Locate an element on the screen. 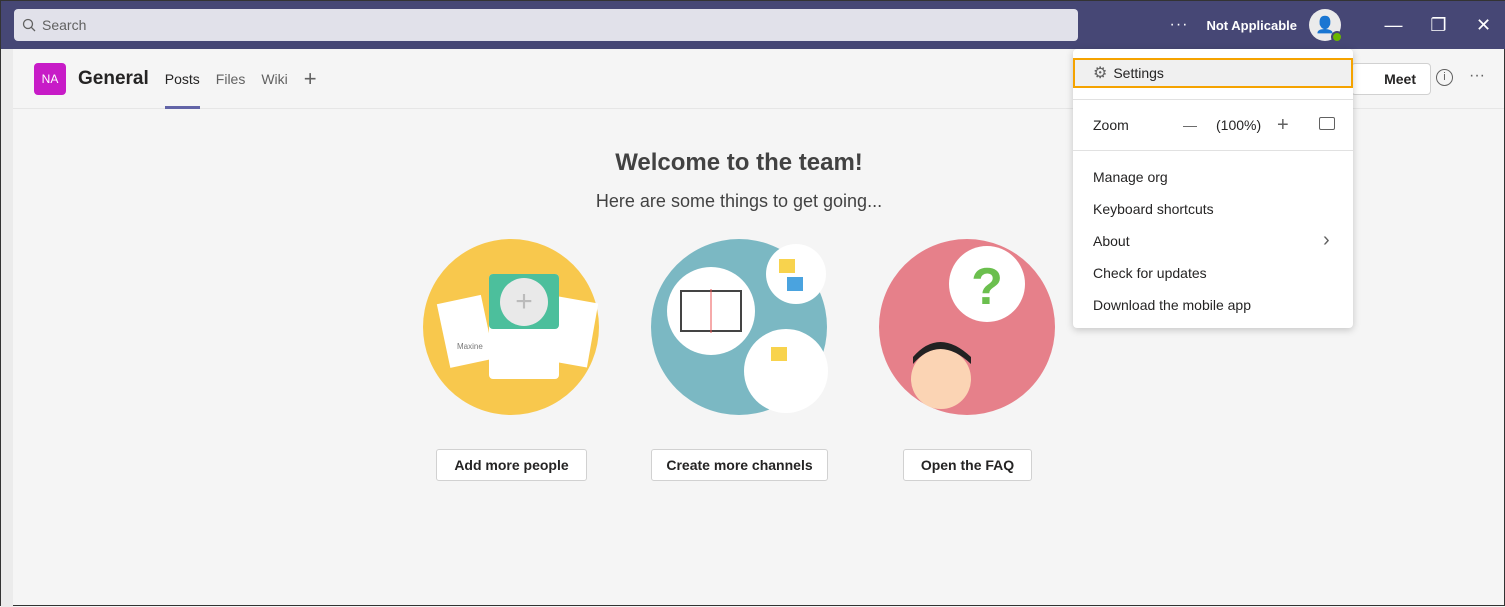 The image size is (1505, 607). add-tab-button: + is located at coordinates (310, 79).